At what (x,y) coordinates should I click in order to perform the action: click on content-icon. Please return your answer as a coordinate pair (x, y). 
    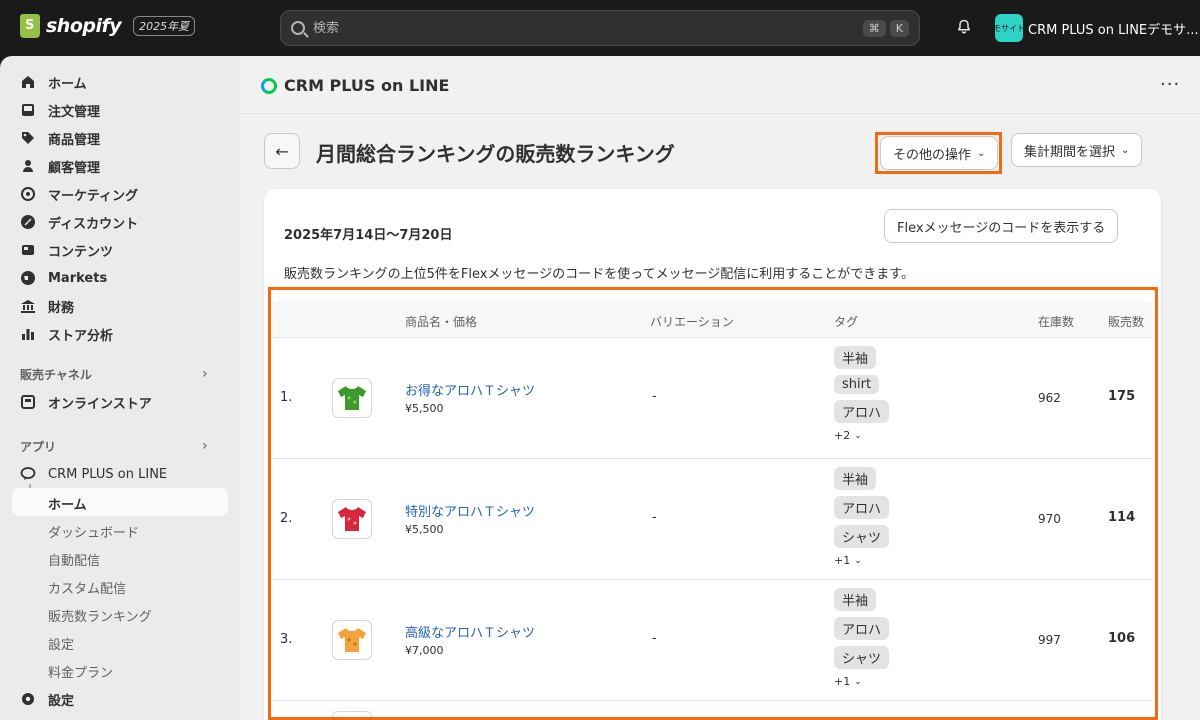
    Looking at the image, I should click on (28, 250).